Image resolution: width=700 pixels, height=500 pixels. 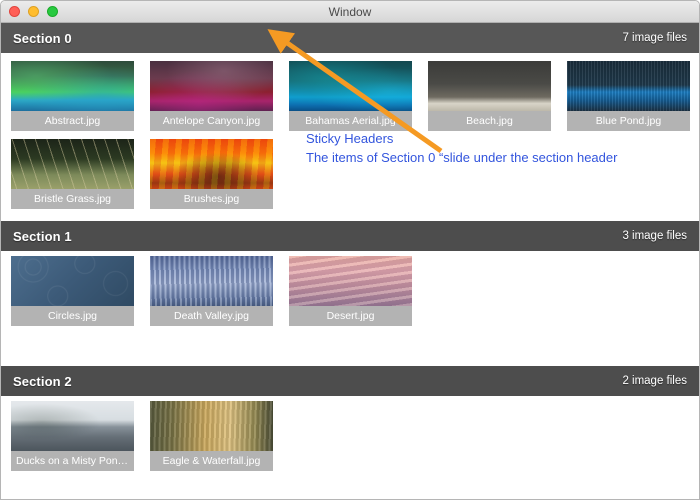 I want to click on image-caption: Desert.jpg, so click(x=350, y=316).